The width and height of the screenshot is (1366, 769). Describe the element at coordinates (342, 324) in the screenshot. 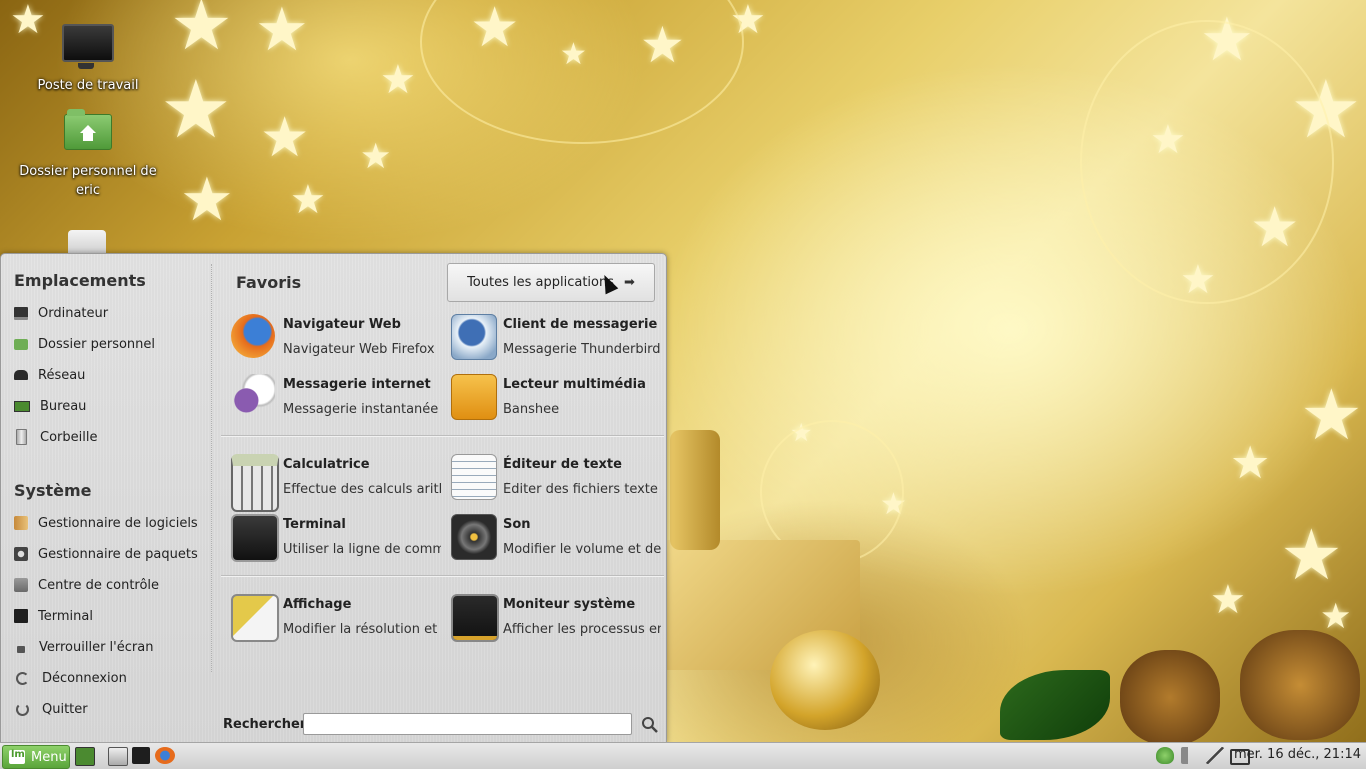

I see `app-name: Navigateur Web` at that location.